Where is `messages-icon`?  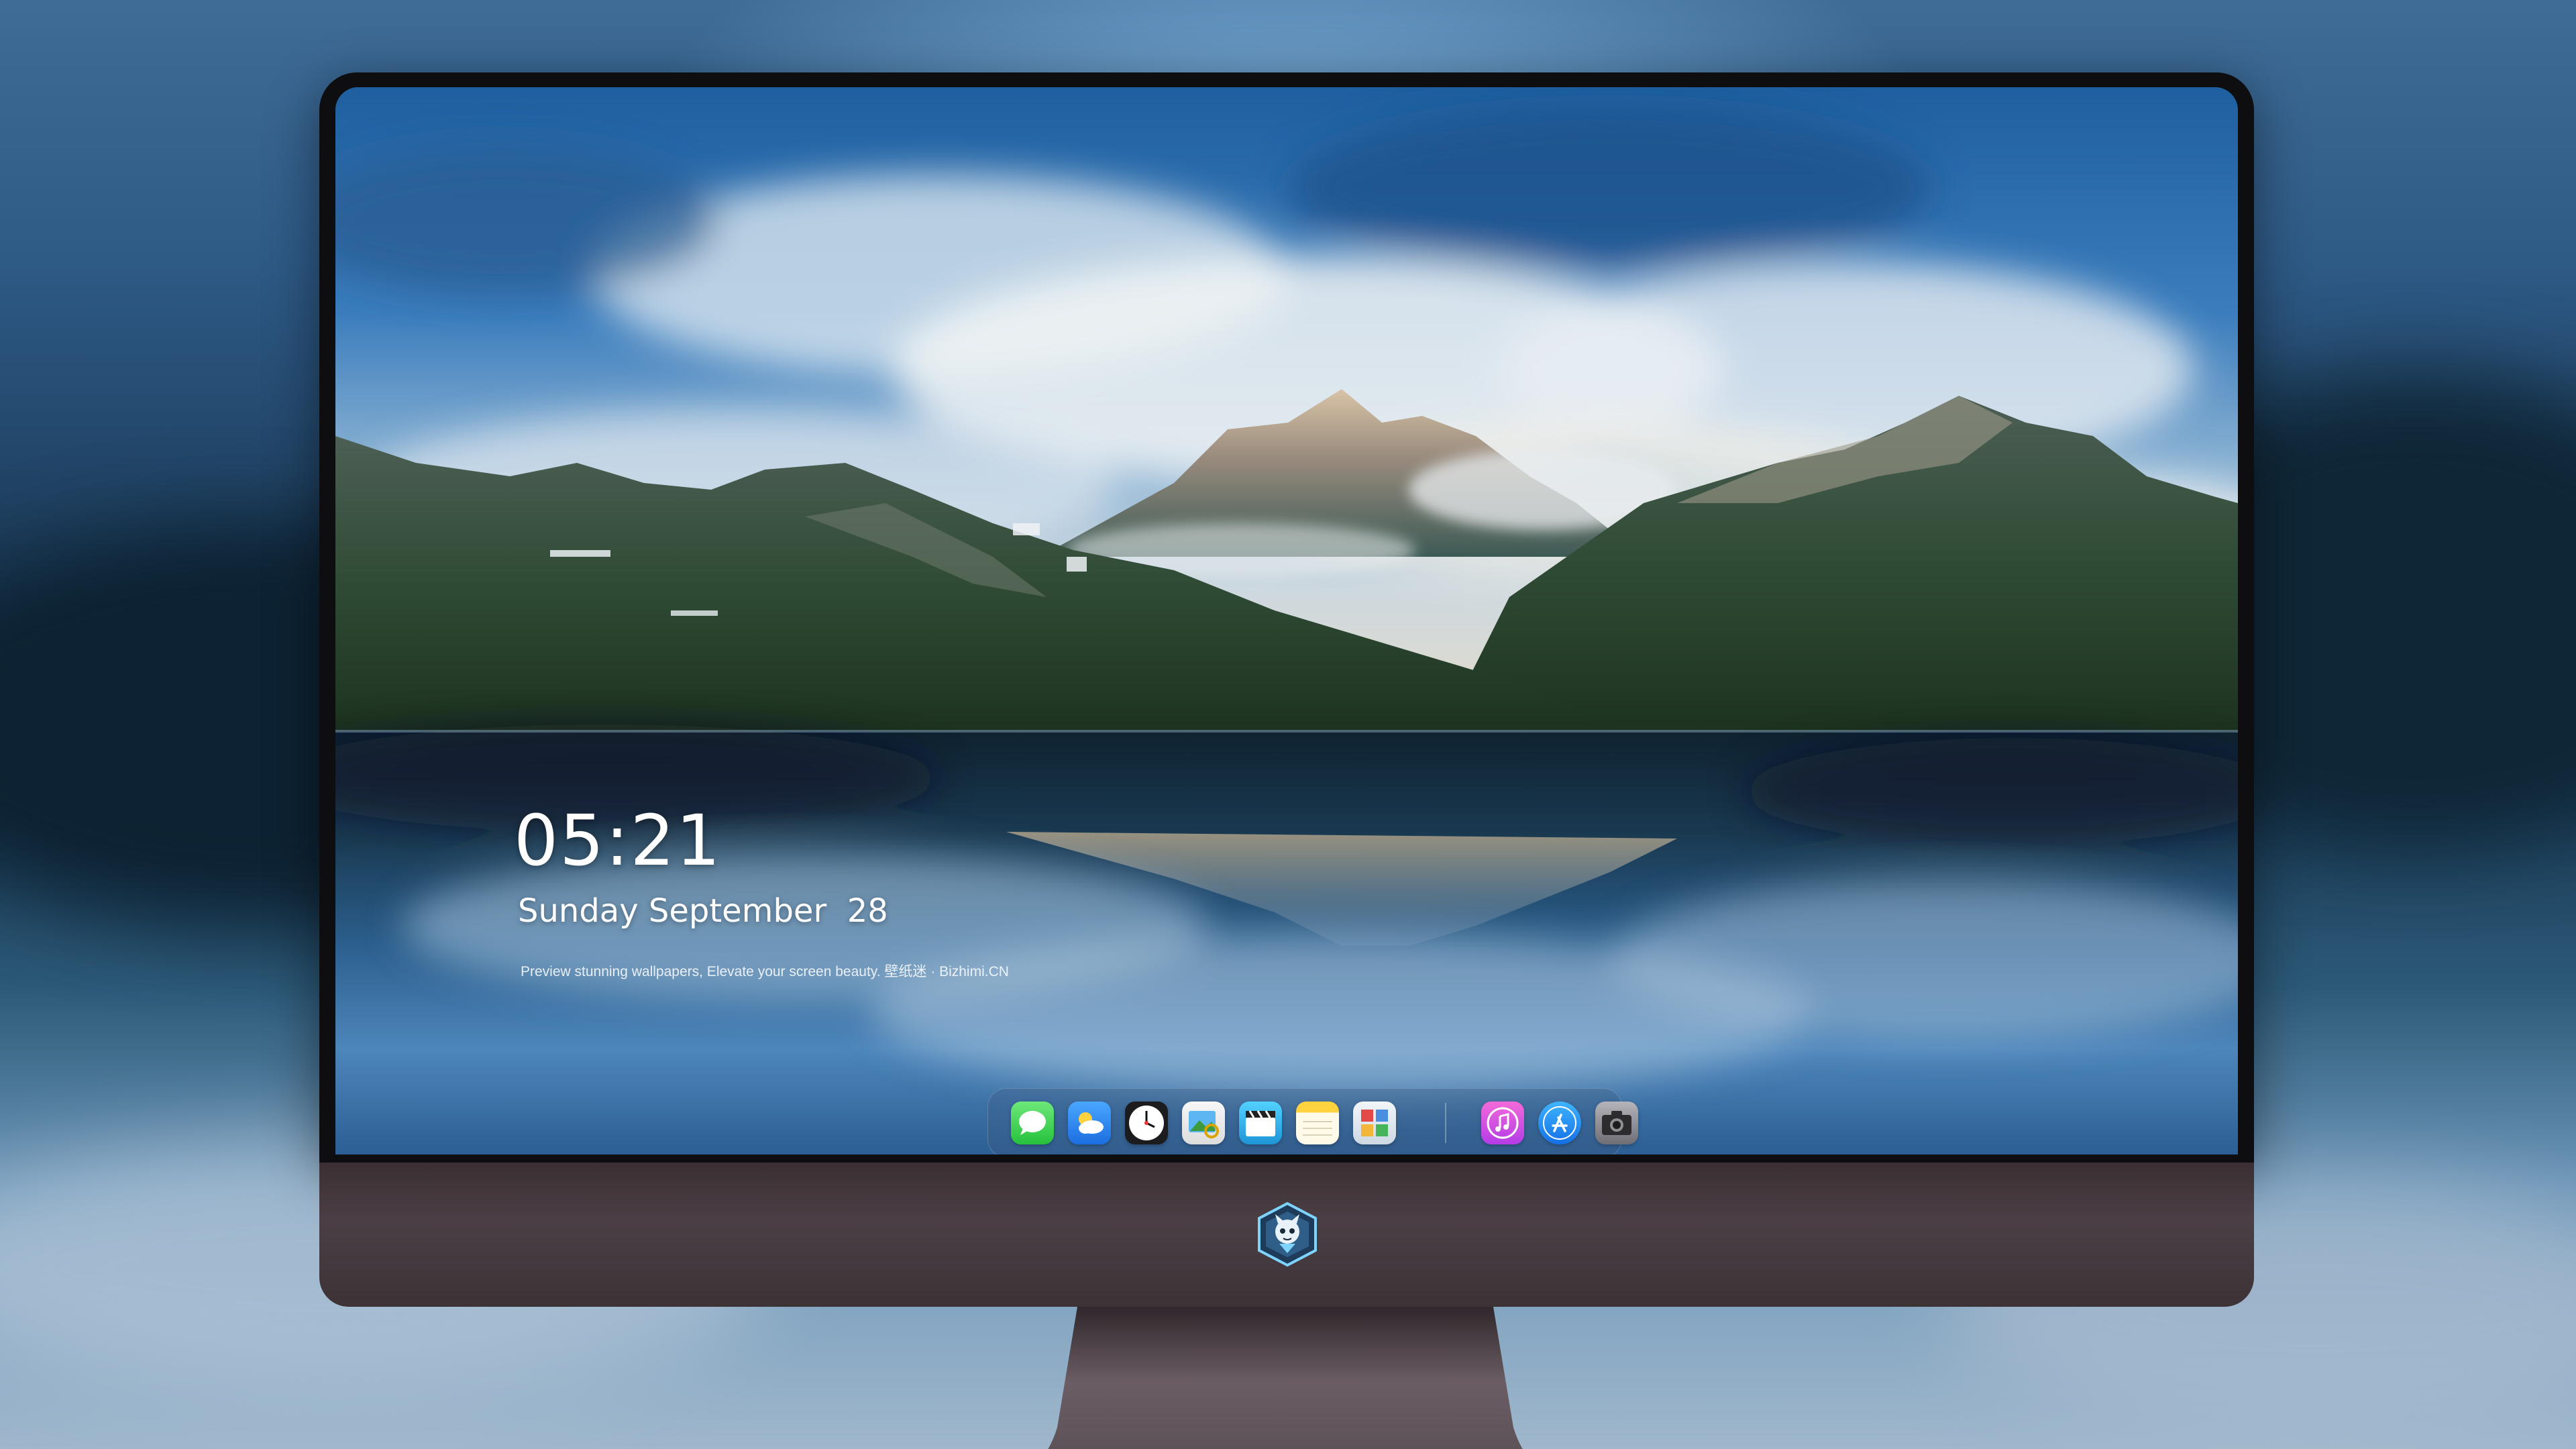
messages-icon is located at coordinates (1032, 1123).